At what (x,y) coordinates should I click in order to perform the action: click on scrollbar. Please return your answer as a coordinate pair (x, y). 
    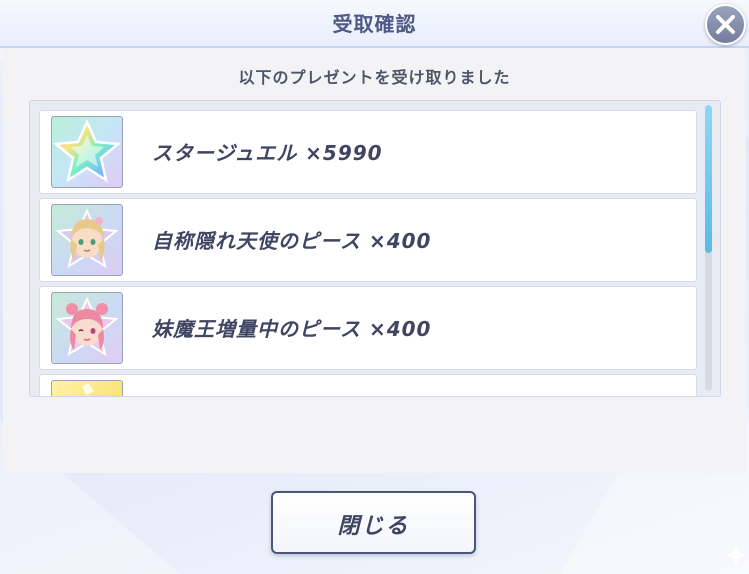
    Looking at the image, I should click on (708, 248).